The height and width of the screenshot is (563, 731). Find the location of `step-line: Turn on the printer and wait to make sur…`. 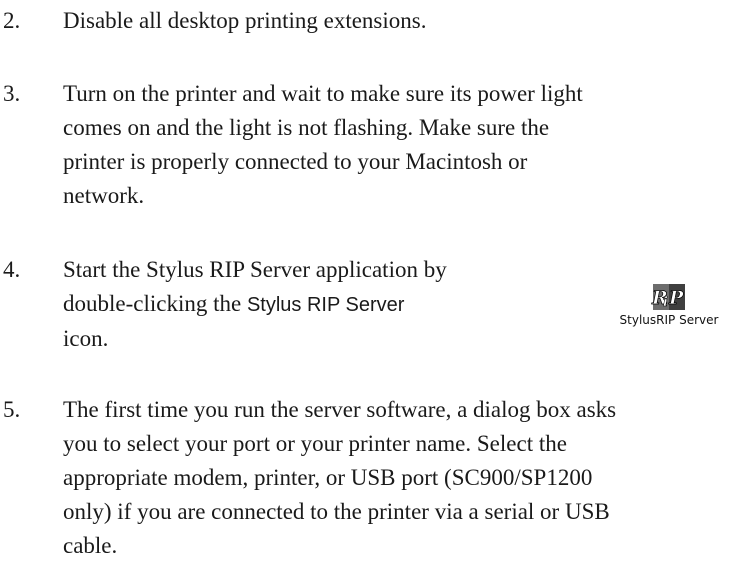

step-line: Turn on the printer and wait to make sur… is located at coordinates (323, 93).